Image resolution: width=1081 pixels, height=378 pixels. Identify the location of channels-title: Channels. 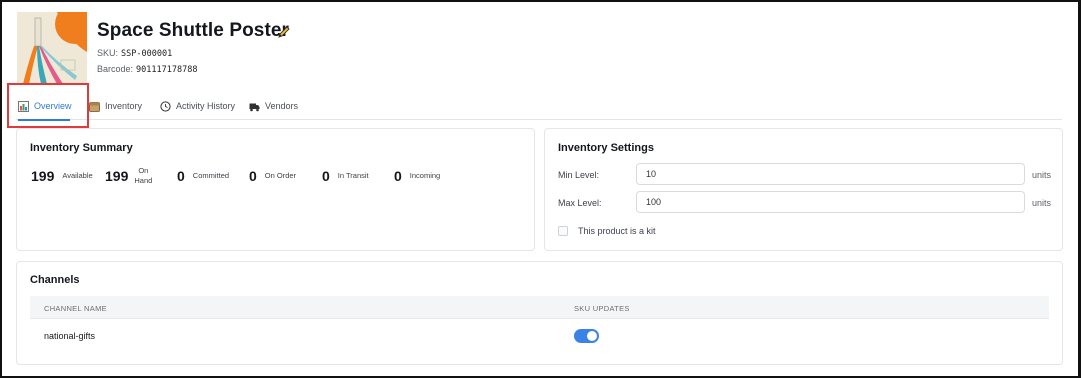
(55, 280).